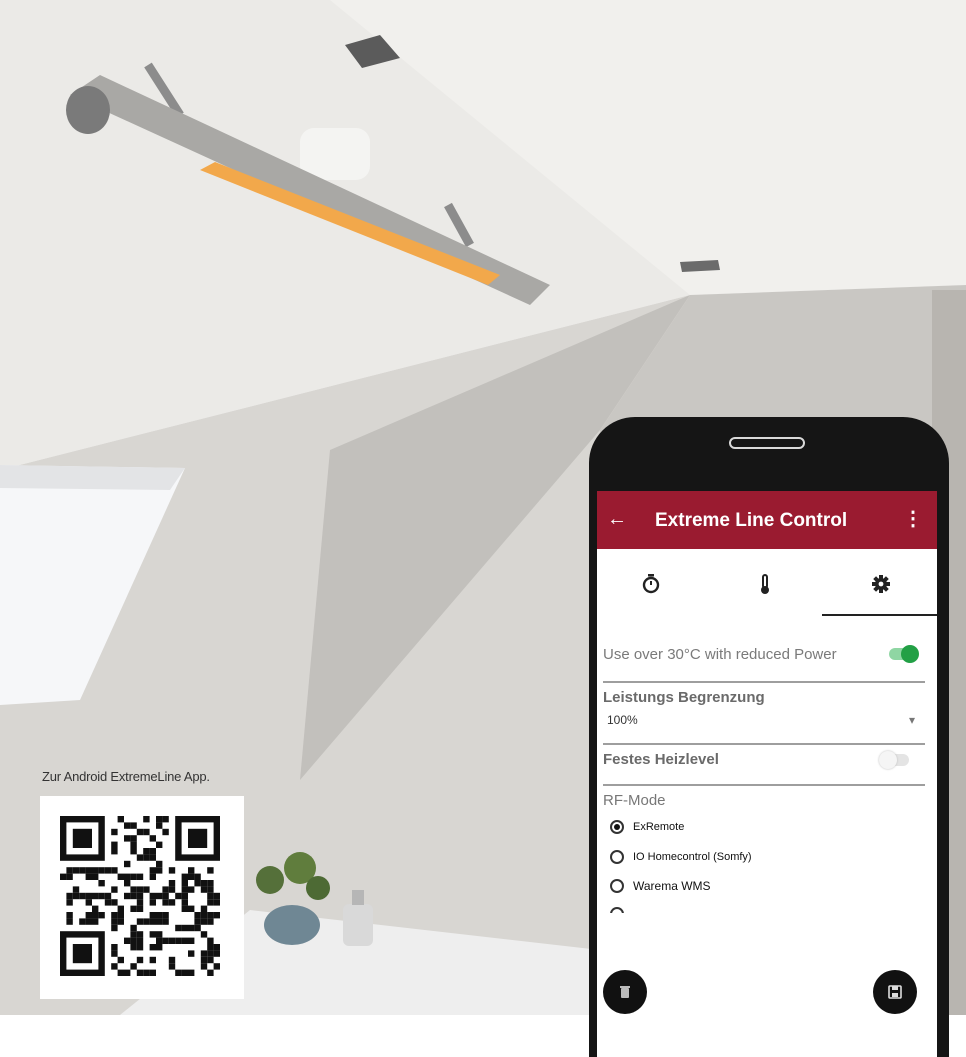 This screenshot has width=966, height=1057. Describe the element at coordinates (762, 887) in the screenshot. I see `radio-warema-wms: Warema WMS` at that location.